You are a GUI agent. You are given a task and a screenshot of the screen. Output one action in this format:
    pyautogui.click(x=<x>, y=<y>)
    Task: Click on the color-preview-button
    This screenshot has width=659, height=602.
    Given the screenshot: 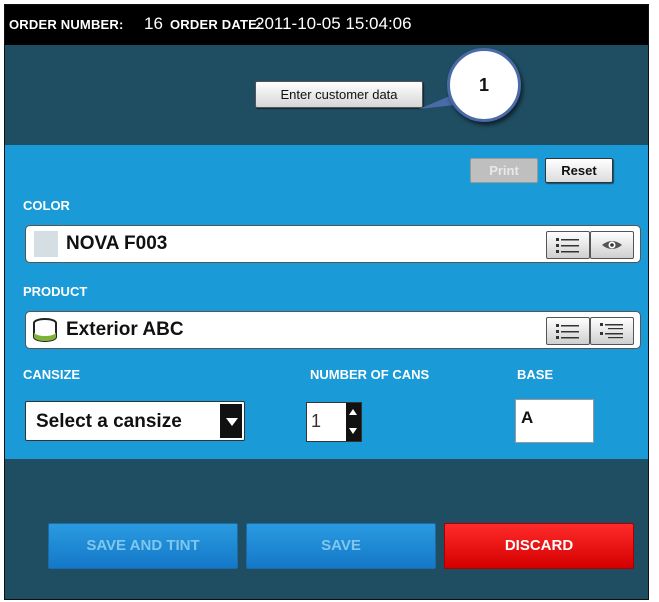 What is the action you would take?
    pyautogui.click(x=612, y=245)
    